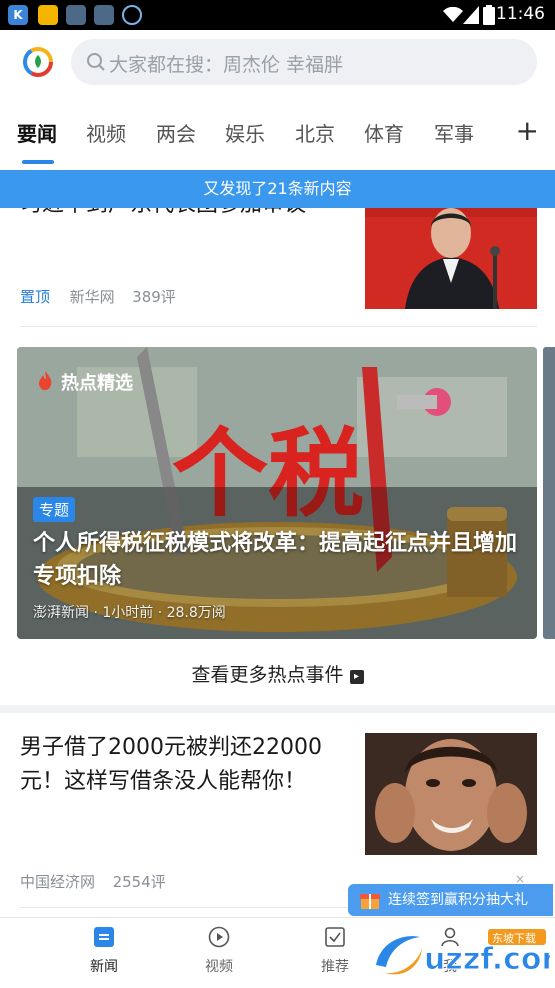 The width and height of the screenshot is (555, 988). Describe the element at coordinates (335, 967) in the screenshot. I see `nav-recommend-label: 推荐` at that location.